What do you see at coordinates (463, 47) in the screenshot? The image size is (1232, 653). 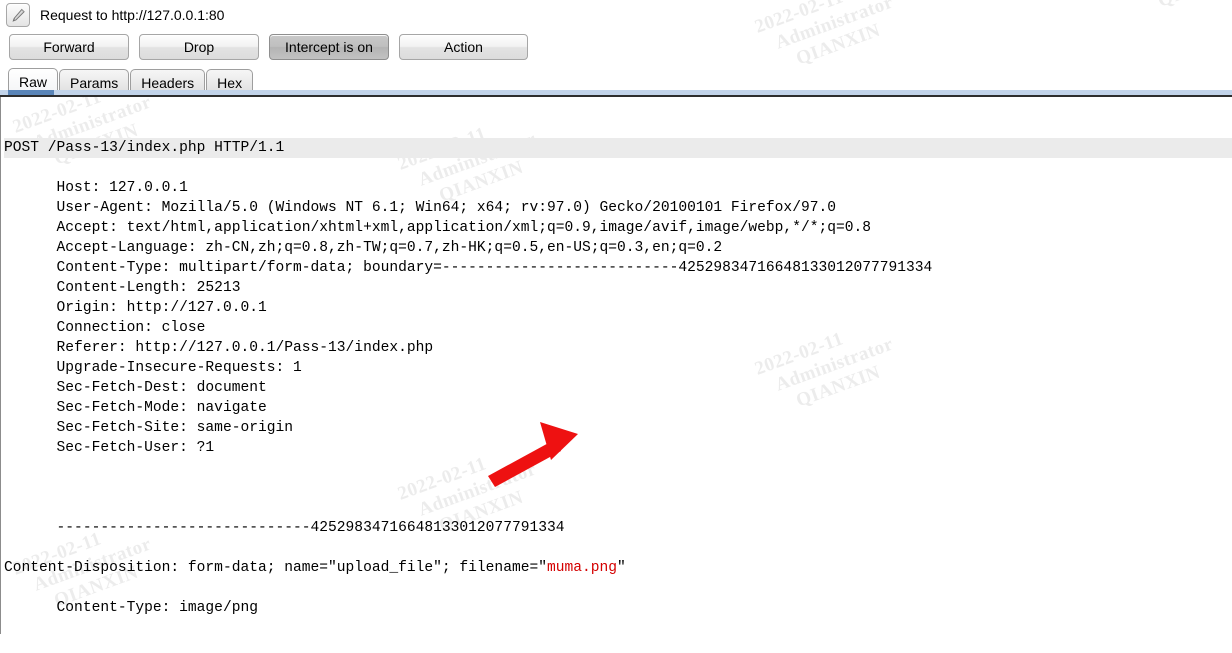 I see `action-button: Action` at bounding box center [463, 47].